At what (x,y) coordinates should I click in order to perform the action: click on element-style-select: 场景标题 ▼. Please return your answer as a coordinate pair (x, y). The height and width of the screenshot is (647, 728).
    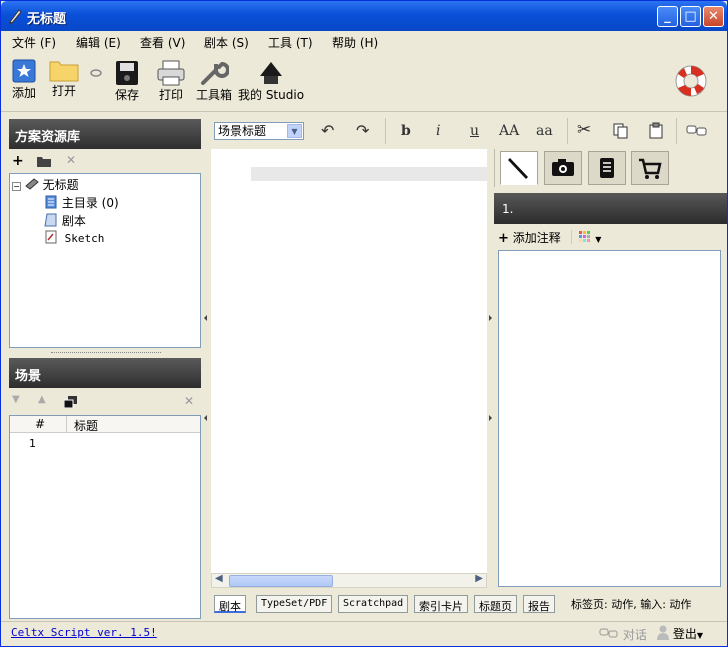
    Looking at the image, I should click on (259, 131).